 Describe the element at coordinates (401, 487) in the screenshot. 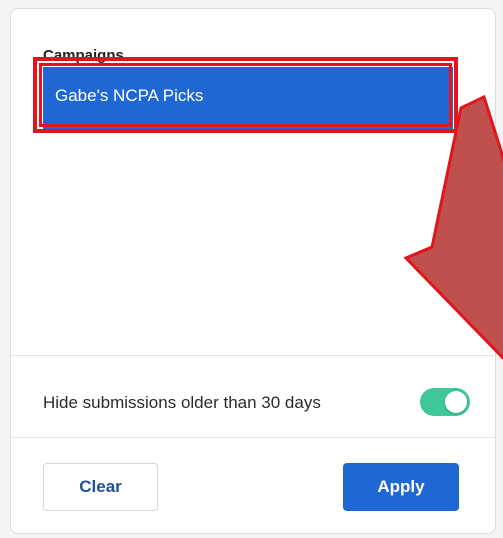

I see `apply-button: Apply` at that location.